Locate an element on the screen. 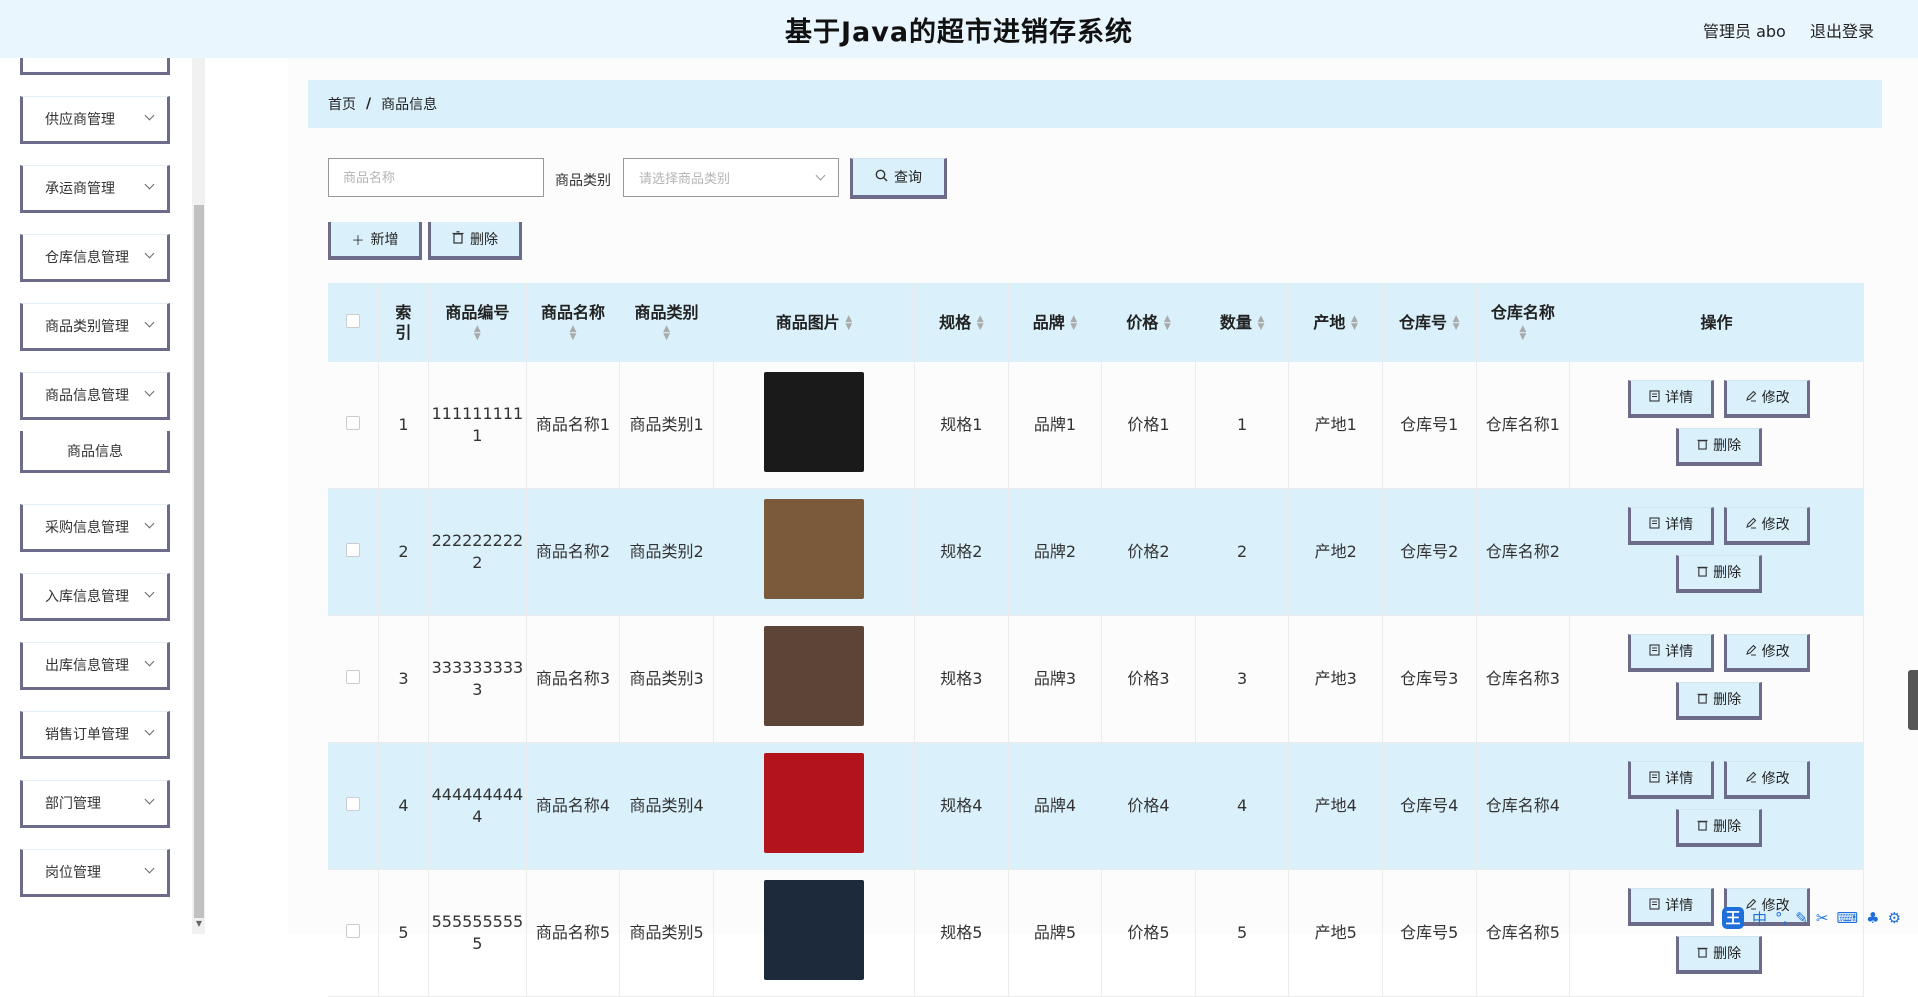 The image size is (1918, 997). sidebar-item: 商品类别管理 is located at coordinates (95, 327).